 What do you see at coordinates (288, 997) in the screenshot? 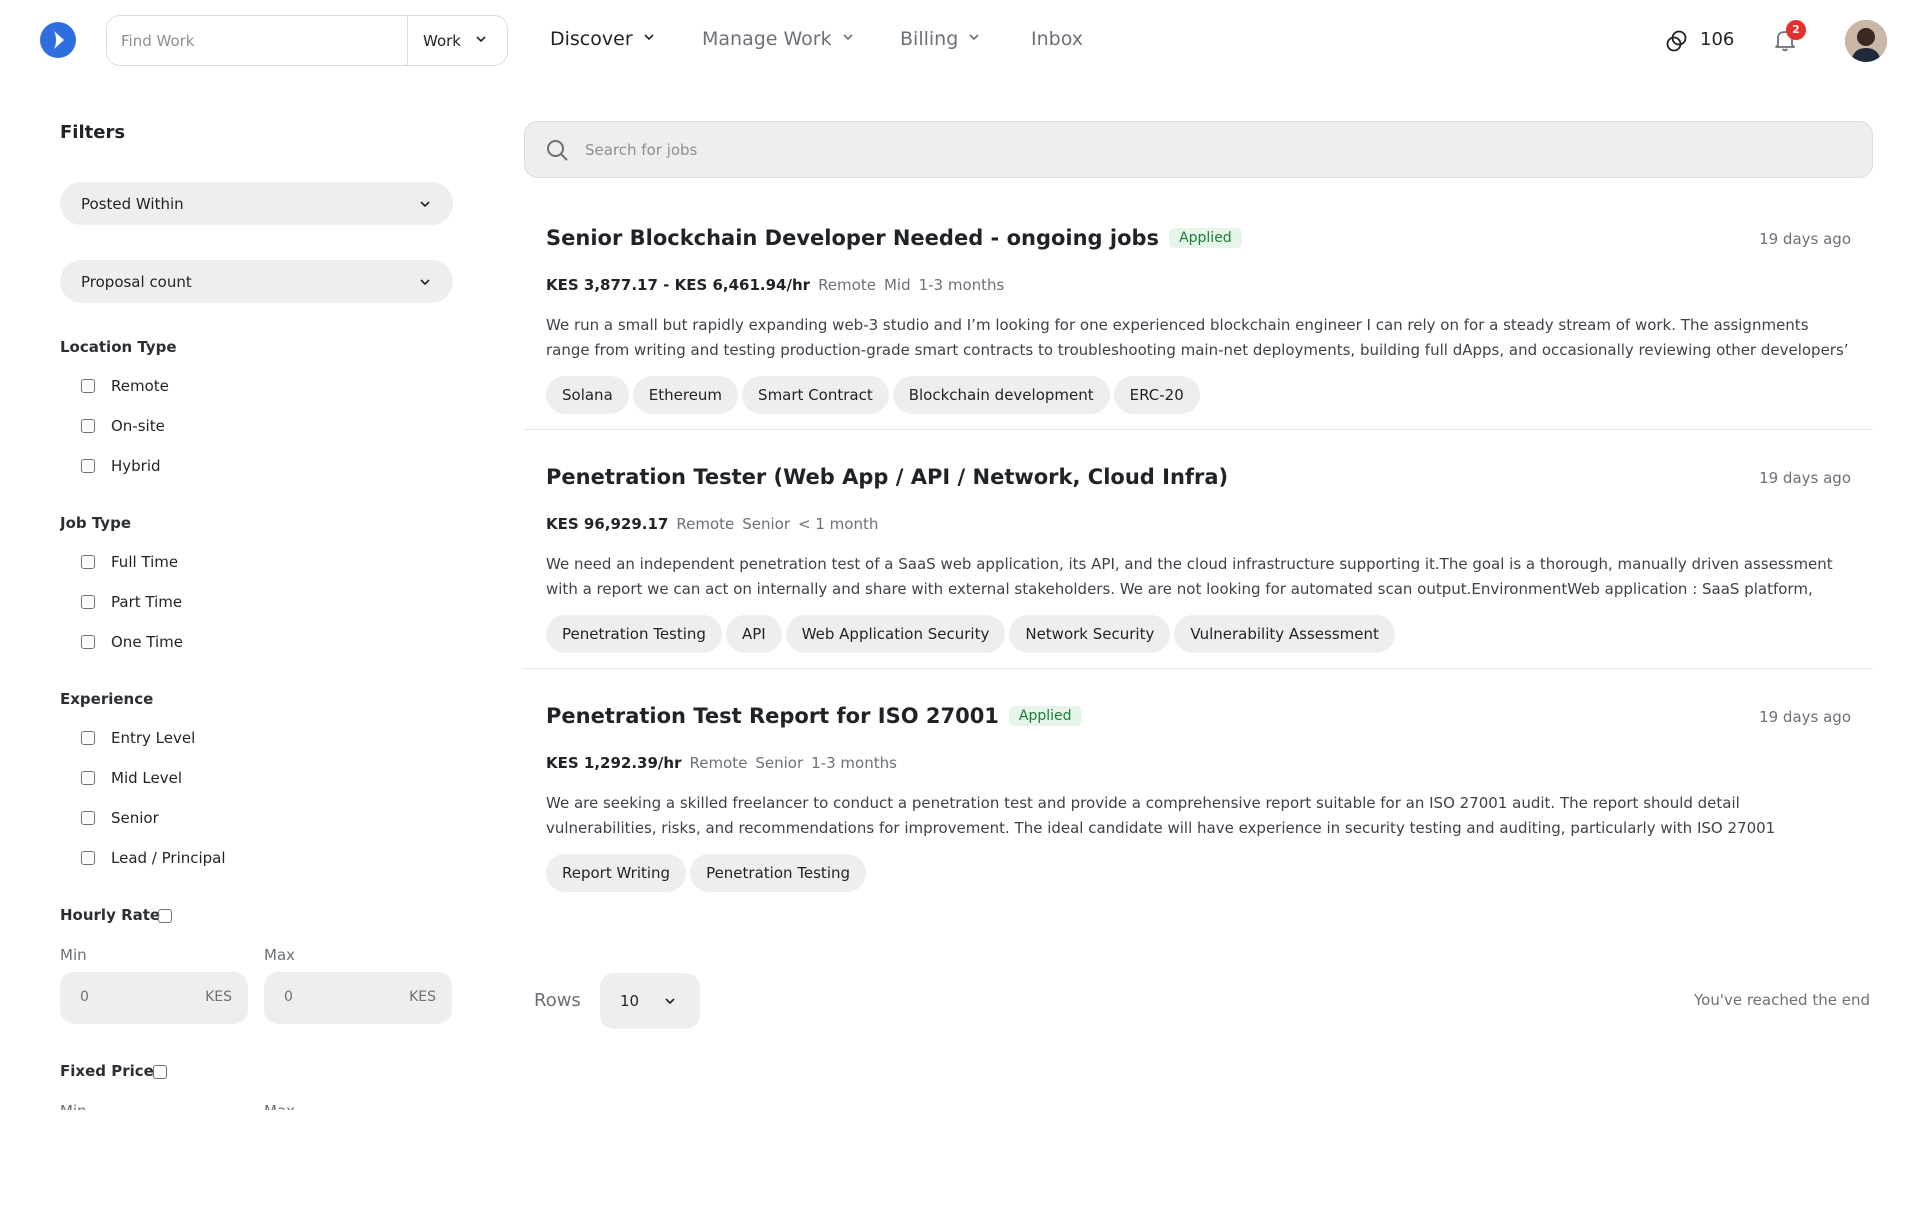
I see `hourly-max-value: 0` at bounding box center [288, 997].